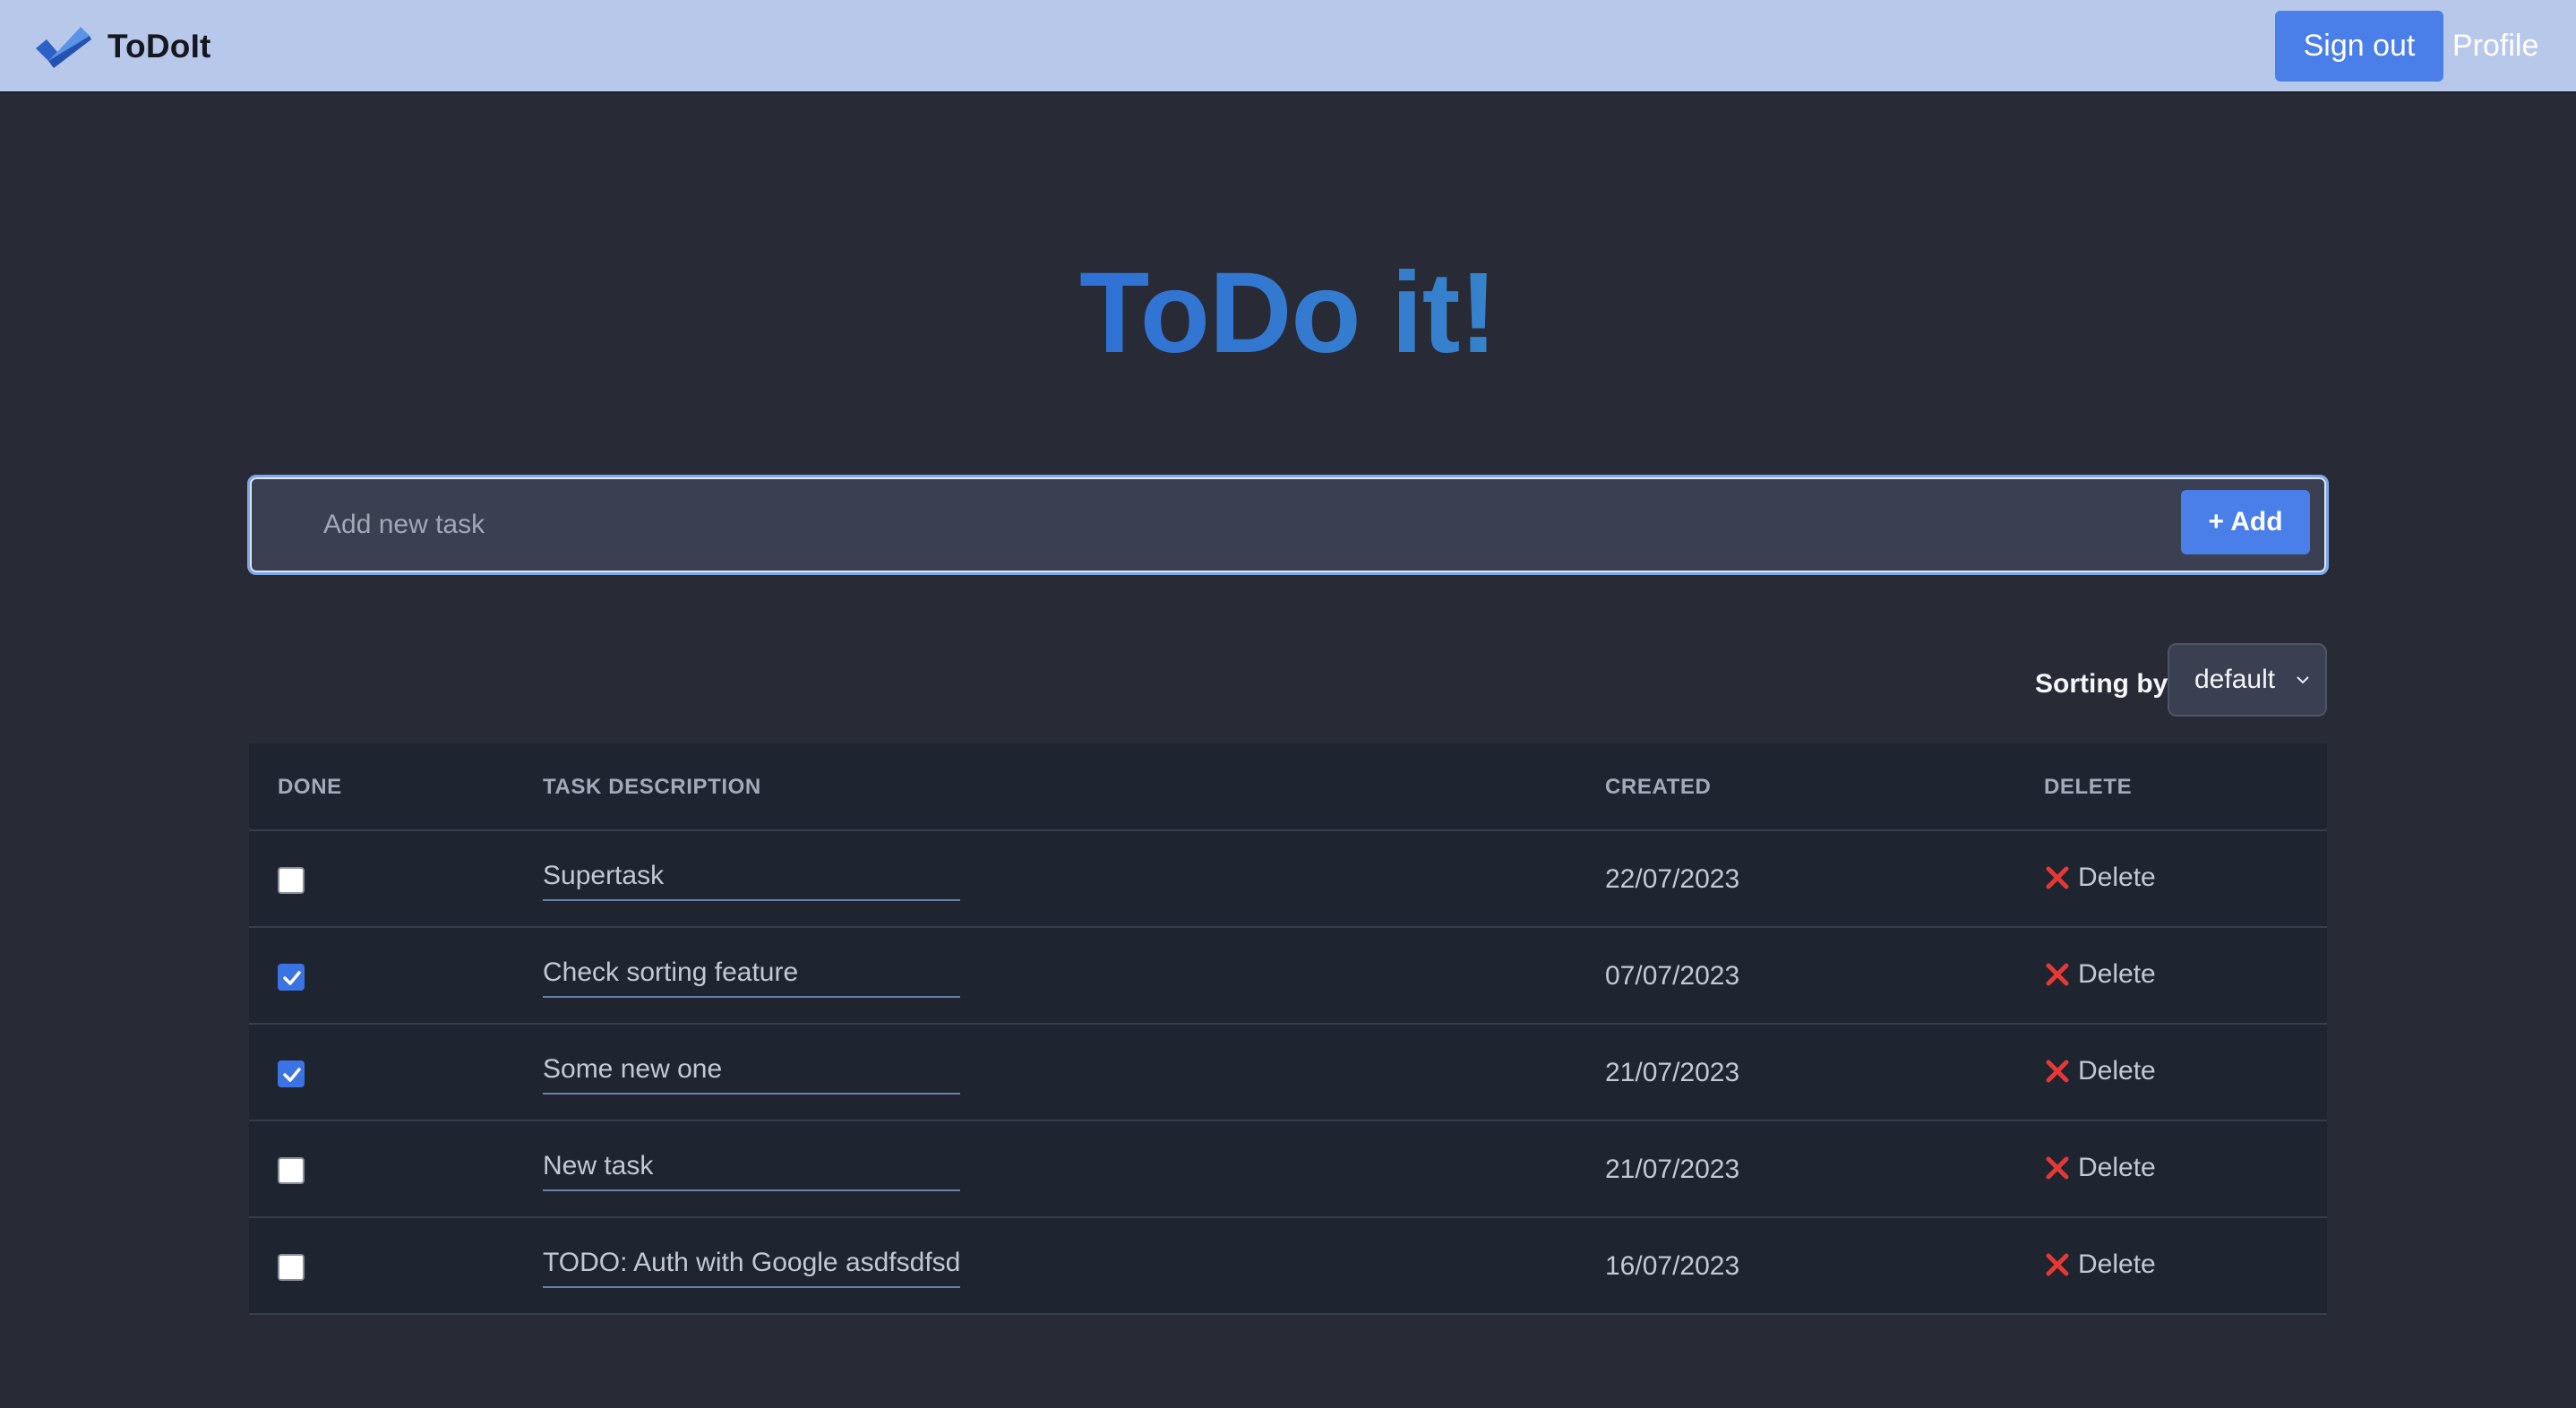 Image resolution: width=2576 pixels, height=1408 pixels. What do you see at coordinates (1288, 313) in the screenshot?
I see `page-title: ToDo it!` at bounding box center [1288, 313].